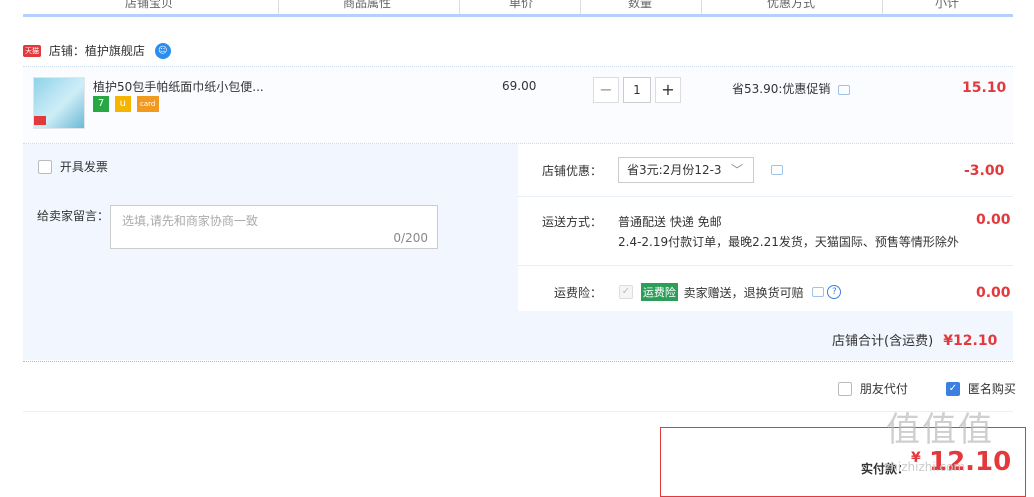 The width and height of the screenshot is (1034, 497). I want to click on insurance-option: ✓ 运费险 卖家赠送，退换货可赔 ?, so click(730, 292).